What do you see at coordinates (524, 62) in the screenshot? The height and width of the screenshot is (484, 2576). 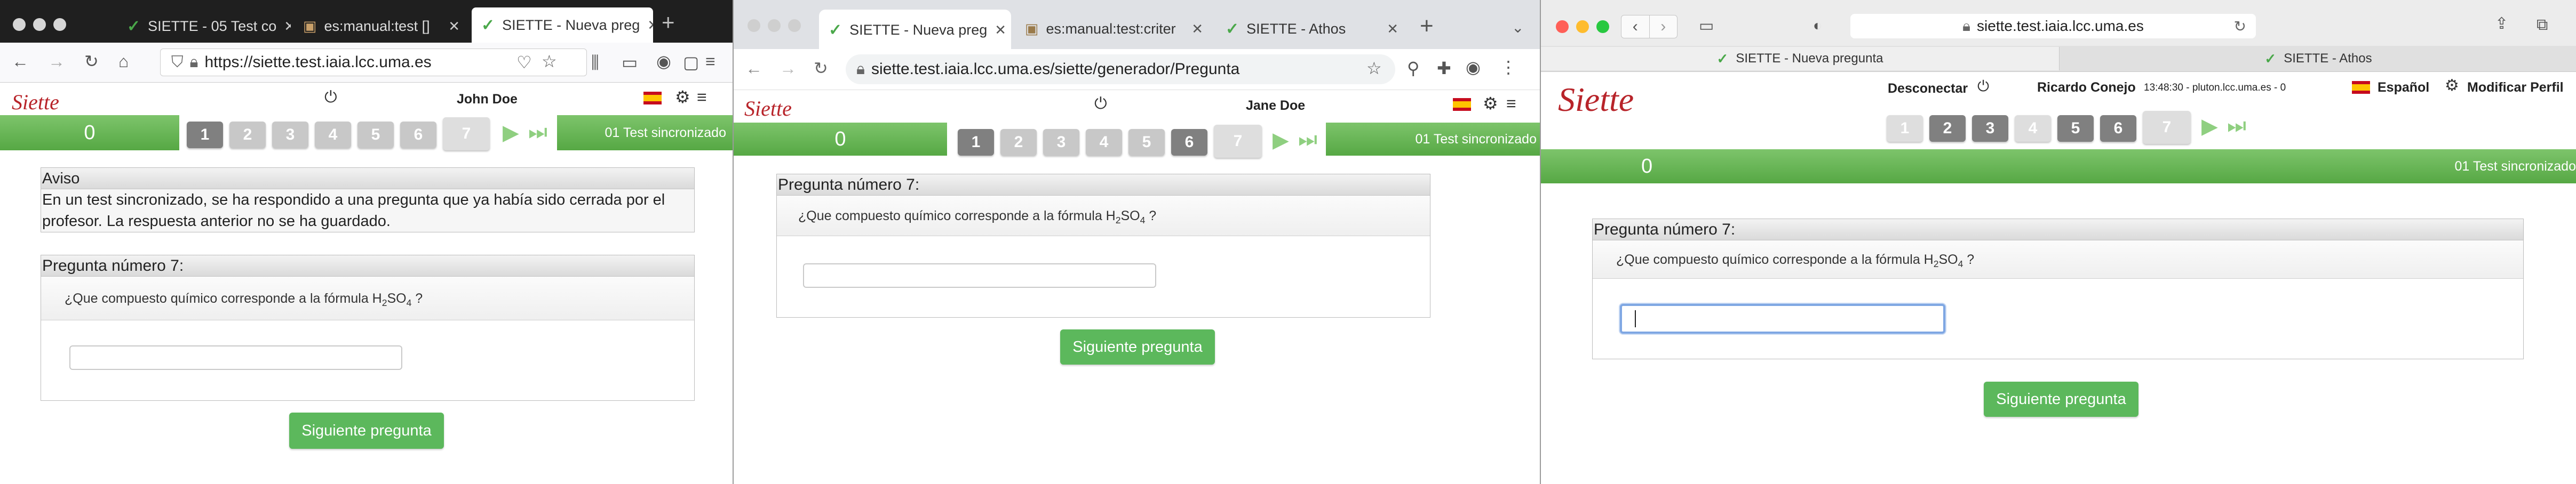 I see `pocket-icon: ♡` at bounding box center [524, 62].